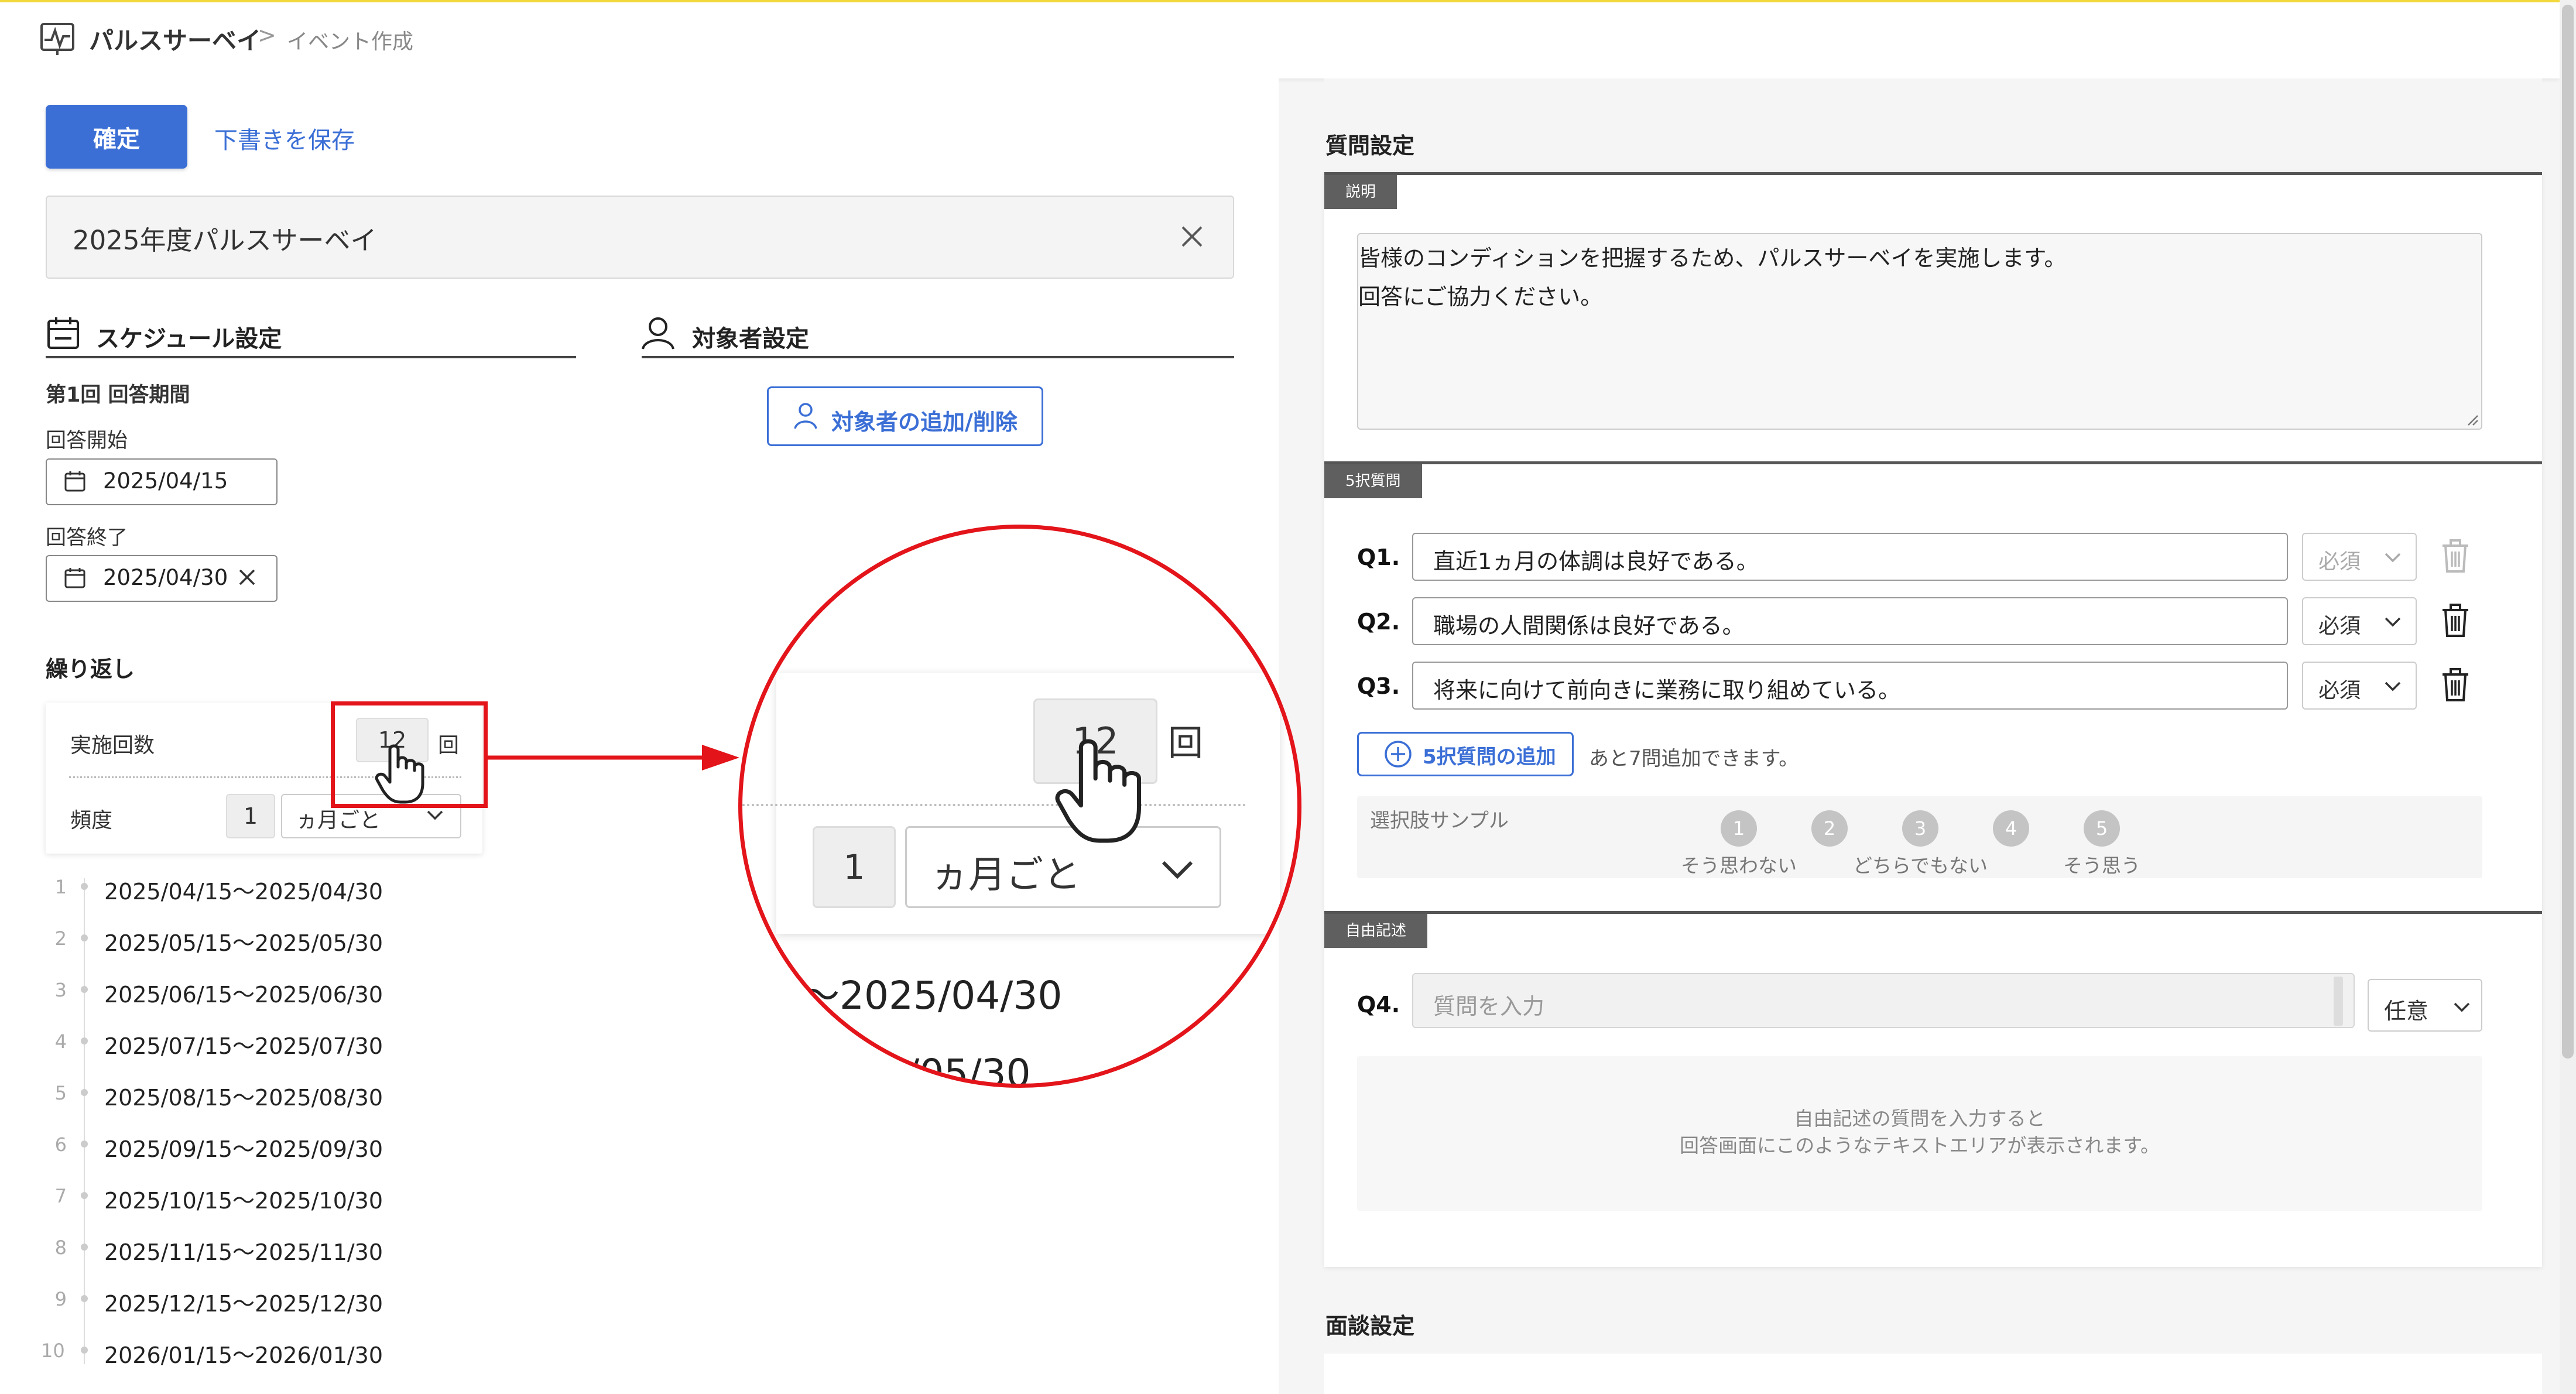 The height and width of the screenshot is (1394, 2576). What do you see at coordinates (2339, 562) in the screenshot?
I see `q1-required-value: 必須` at bounding box center [2339, 562].